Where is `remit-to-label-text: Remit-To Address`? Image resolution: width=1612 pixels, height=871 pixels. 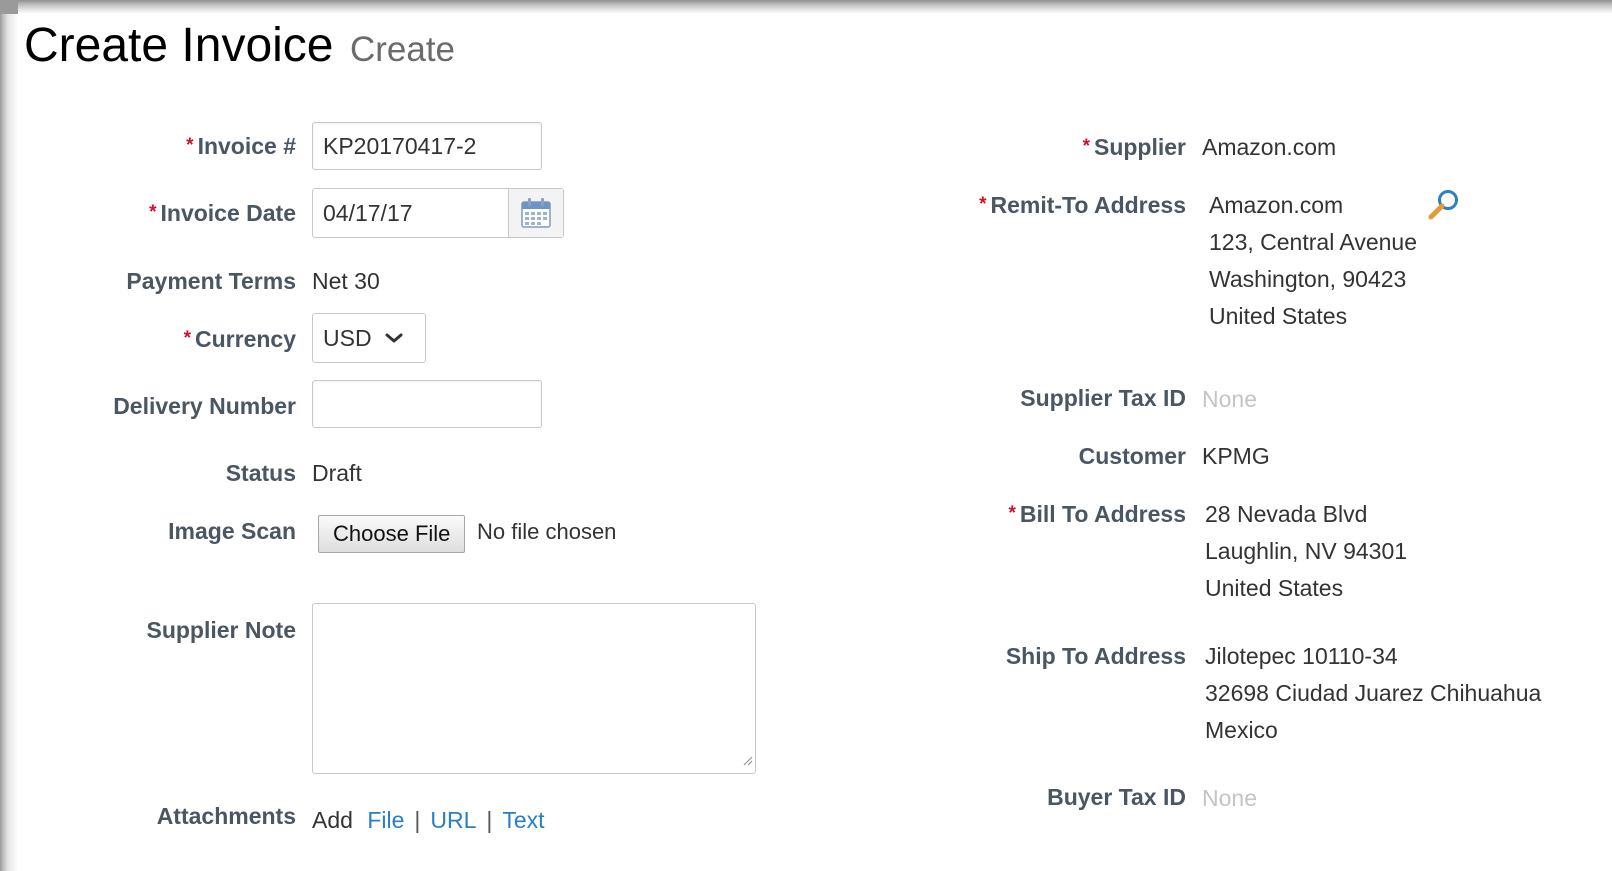
remit-to-label-text: Remit-To Address is located at coordinates (1088, 205).